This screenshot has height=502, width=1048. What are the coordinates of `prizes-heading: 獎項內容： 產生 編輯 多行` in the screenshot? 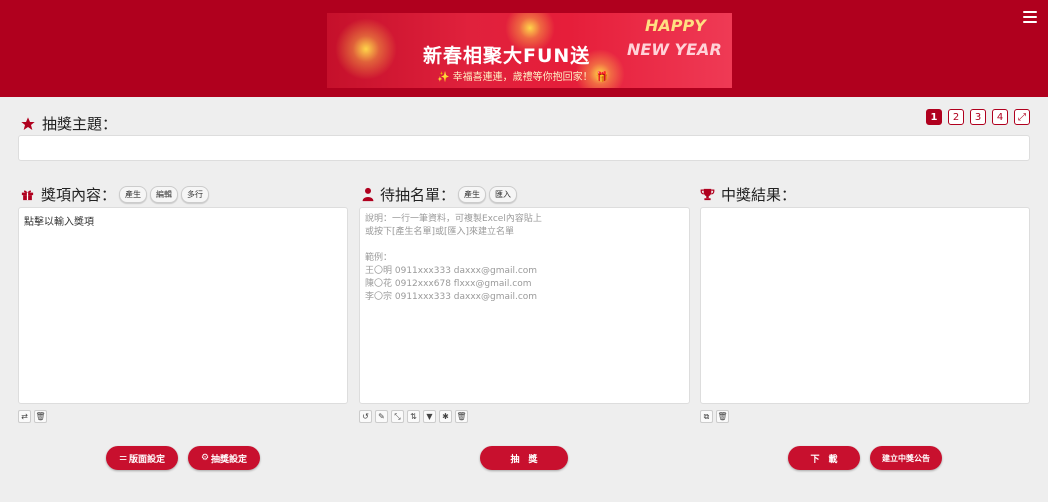 It's located at (115, 194).